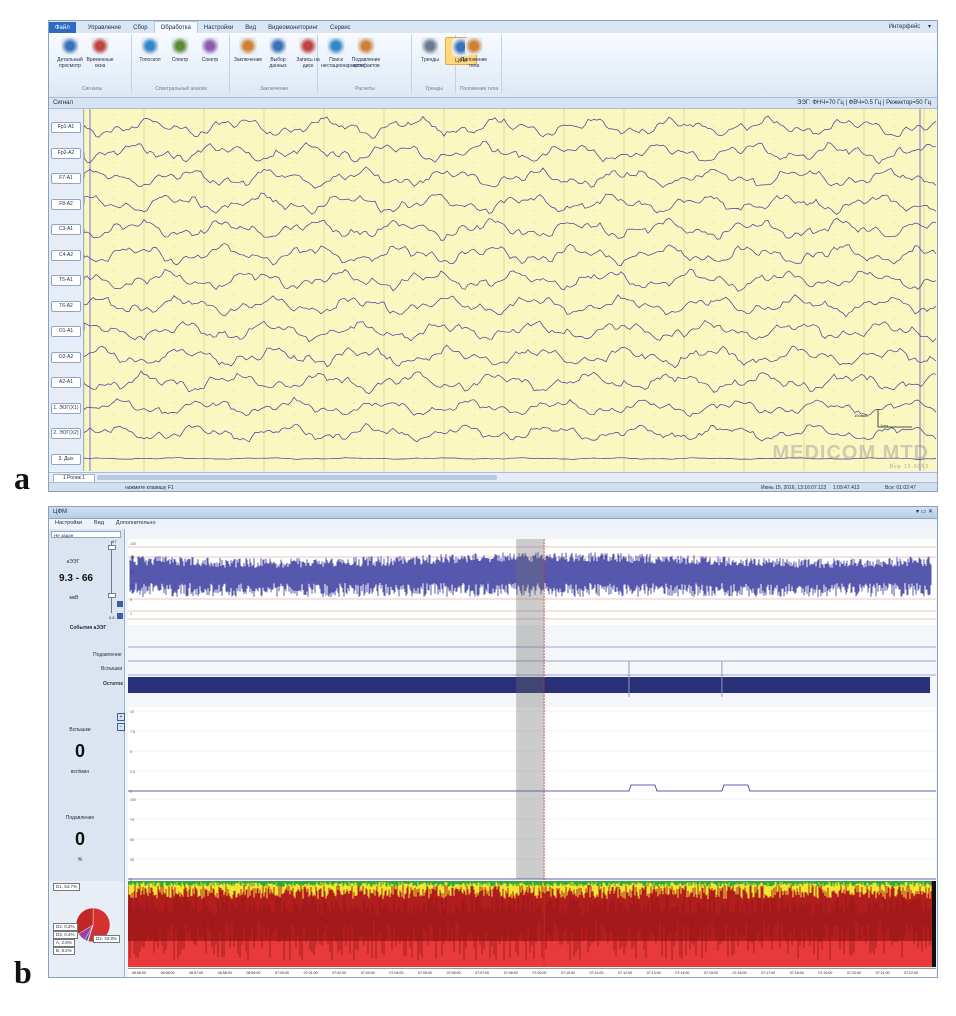  Describe the element at coordinates (768, 973) in the screenshot. I see `time-tick-22: 07:17:00` at that location.